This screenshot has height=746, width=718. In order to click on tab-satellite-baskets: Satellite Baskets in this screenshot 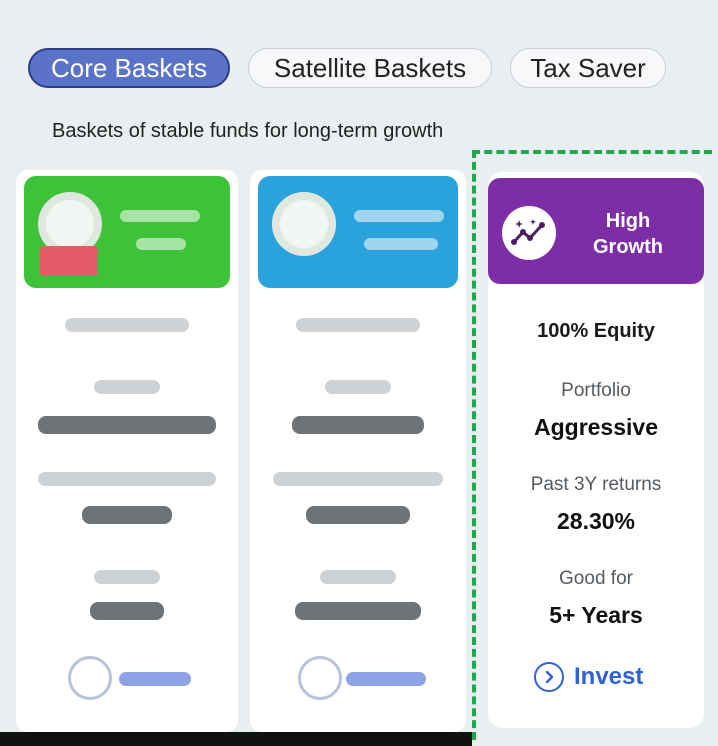, I will do `click(370, 68)`.